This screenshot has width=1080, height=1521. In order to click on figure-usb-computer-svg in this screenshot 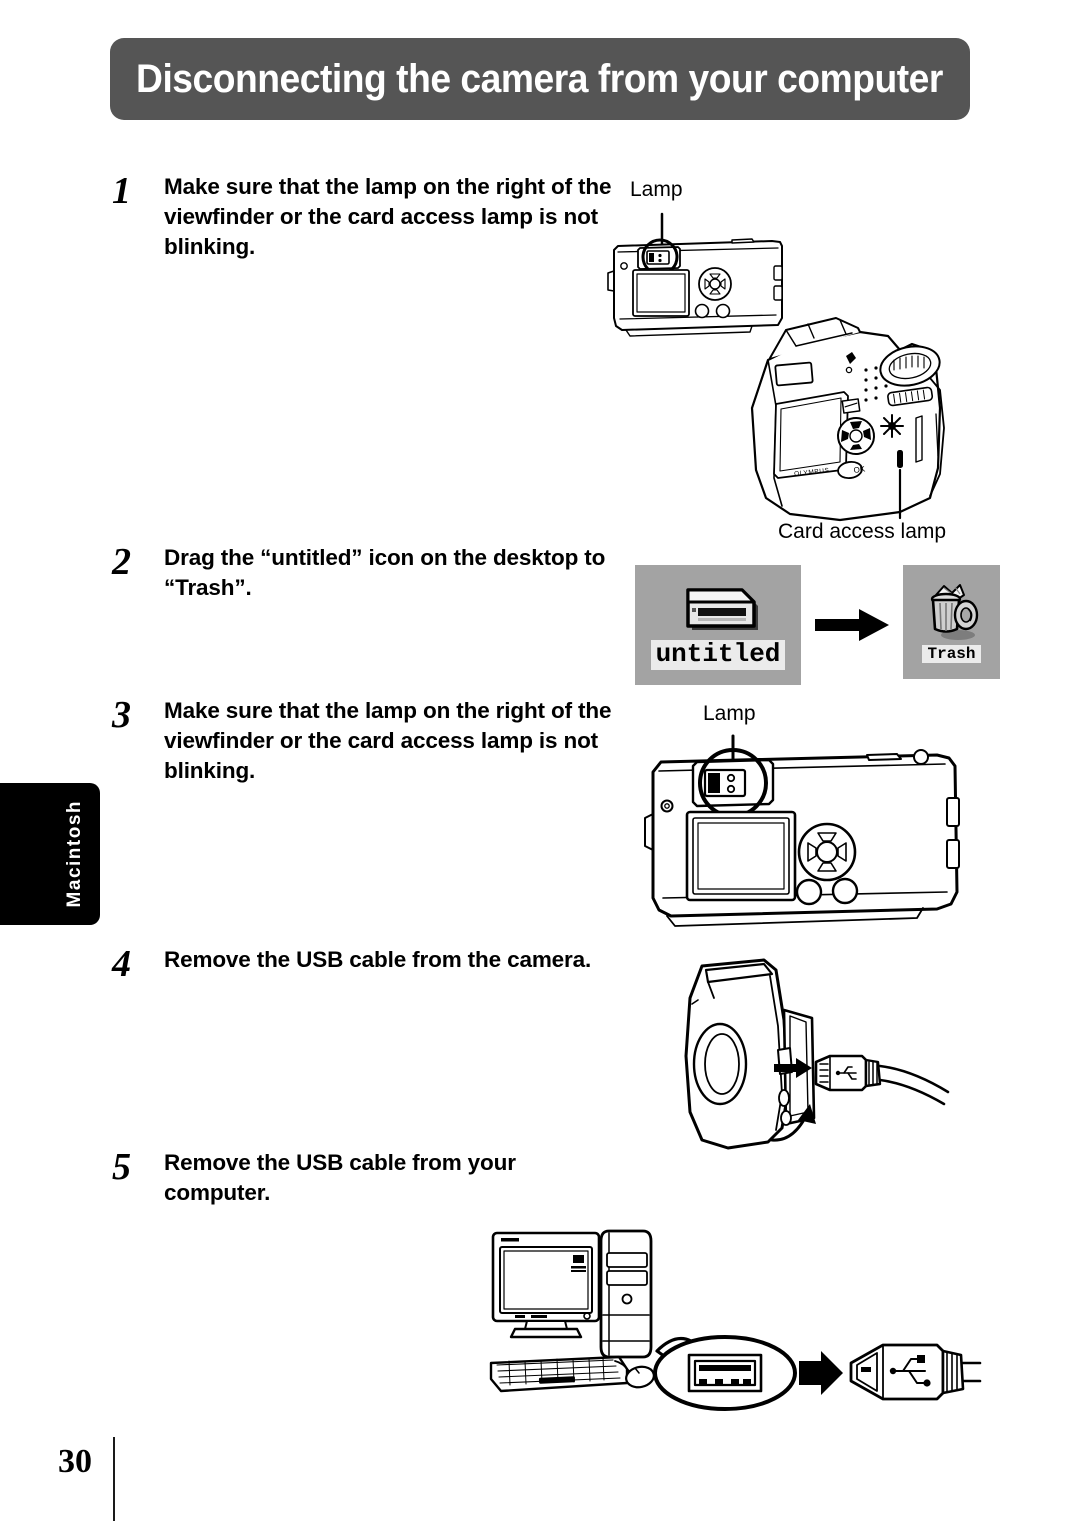, I will do `click(735, 1320)`.